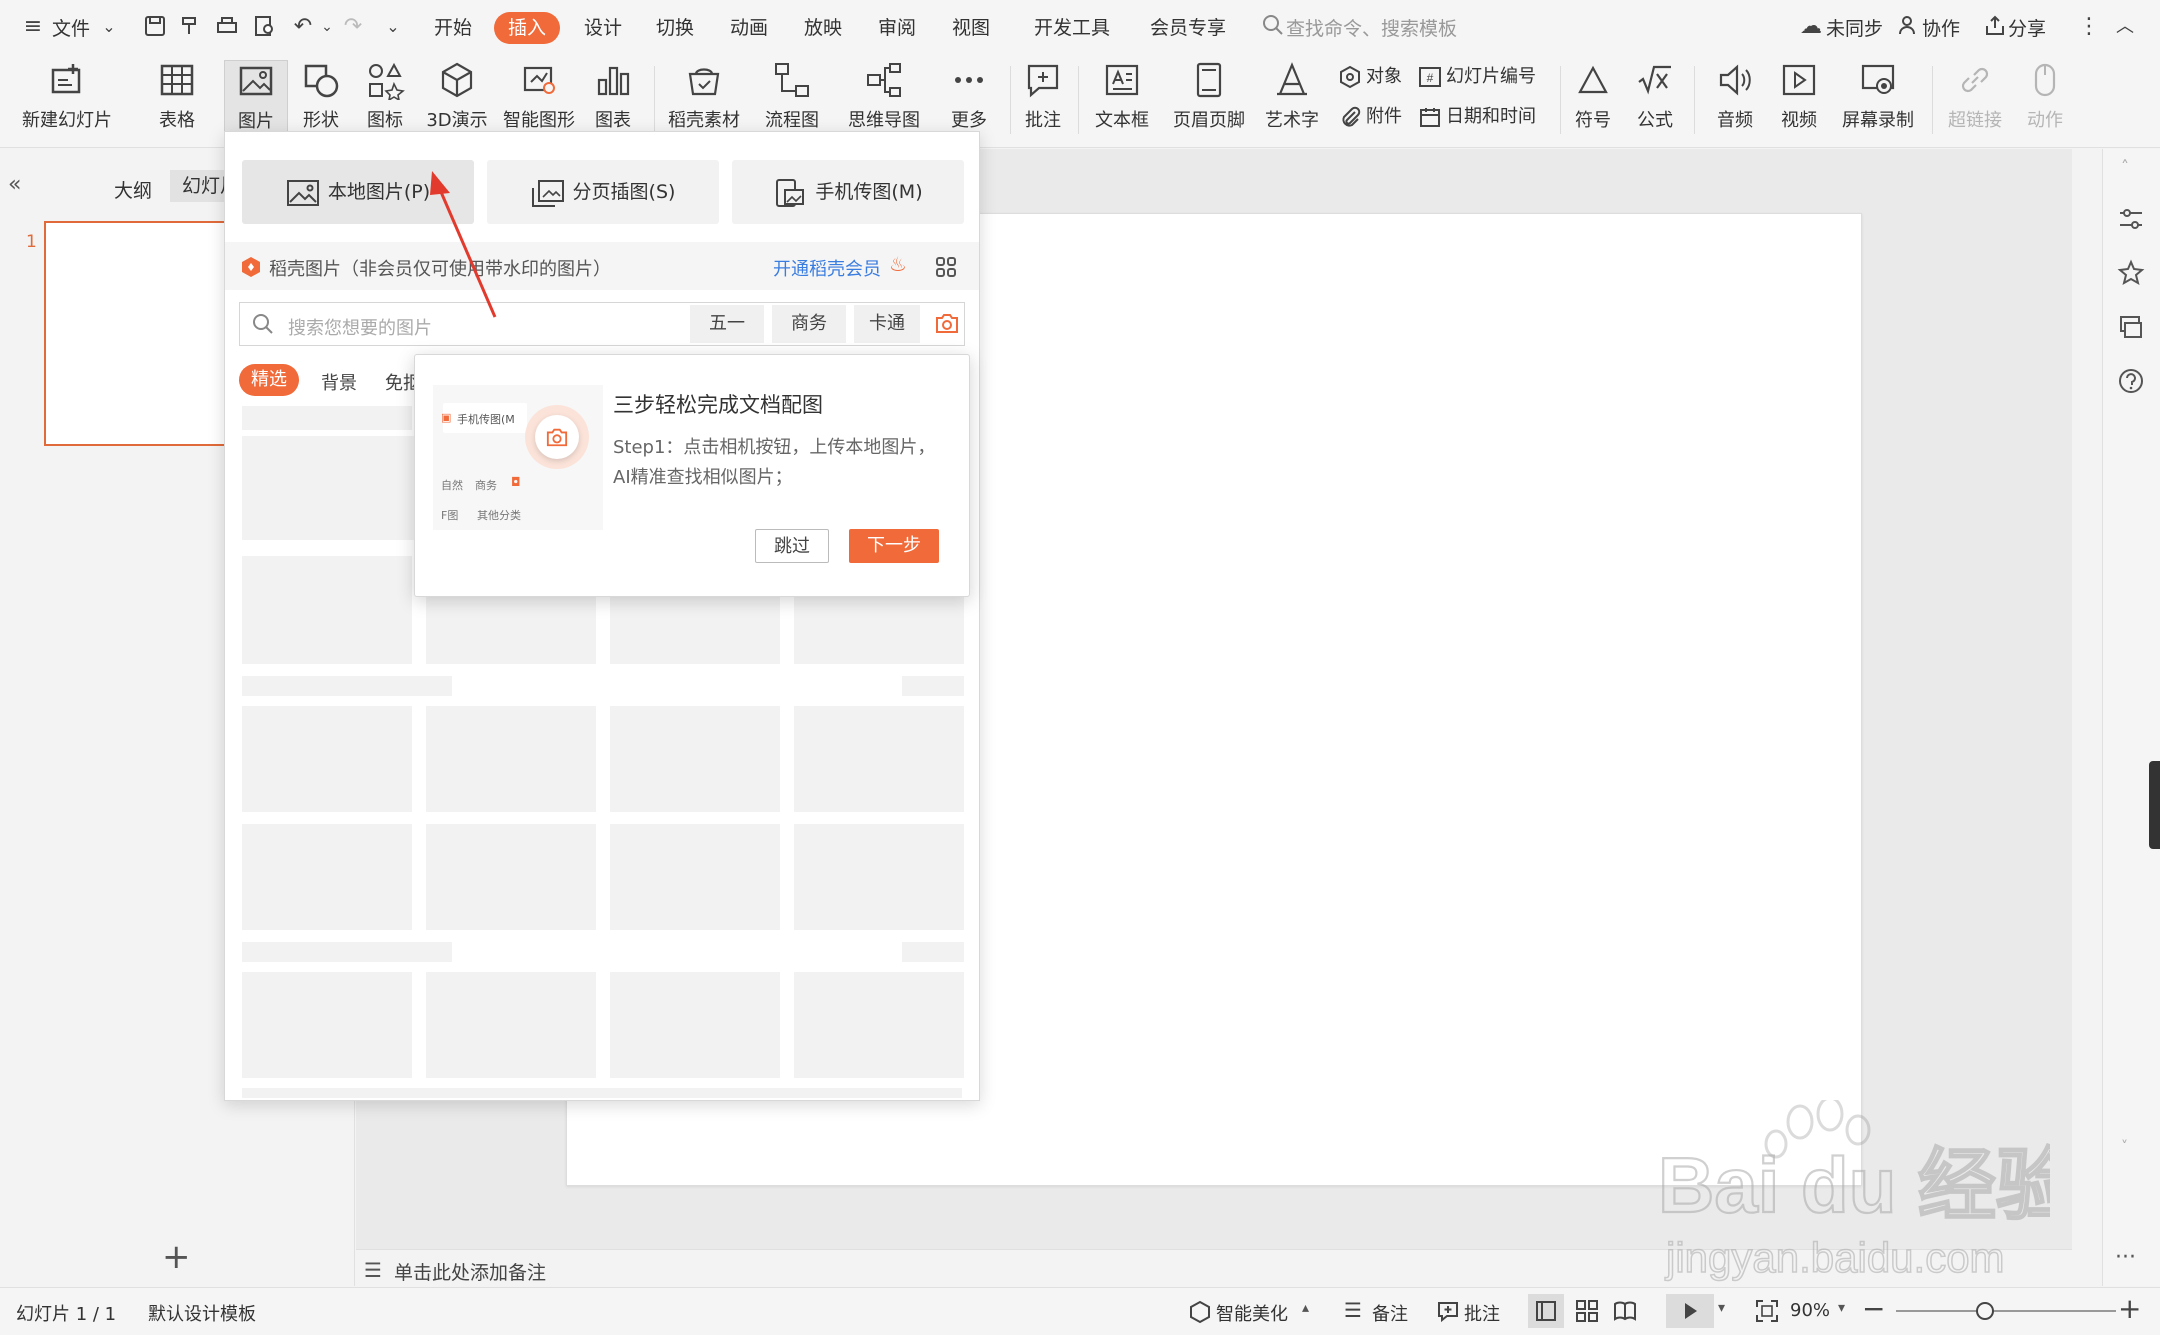 The height and width of the screenshot is (1335, 2160). What do you see at coordinates (1625, 1311) in the screenshot?
I see `reading-view-icon` at bounding box center [1625, 1311].